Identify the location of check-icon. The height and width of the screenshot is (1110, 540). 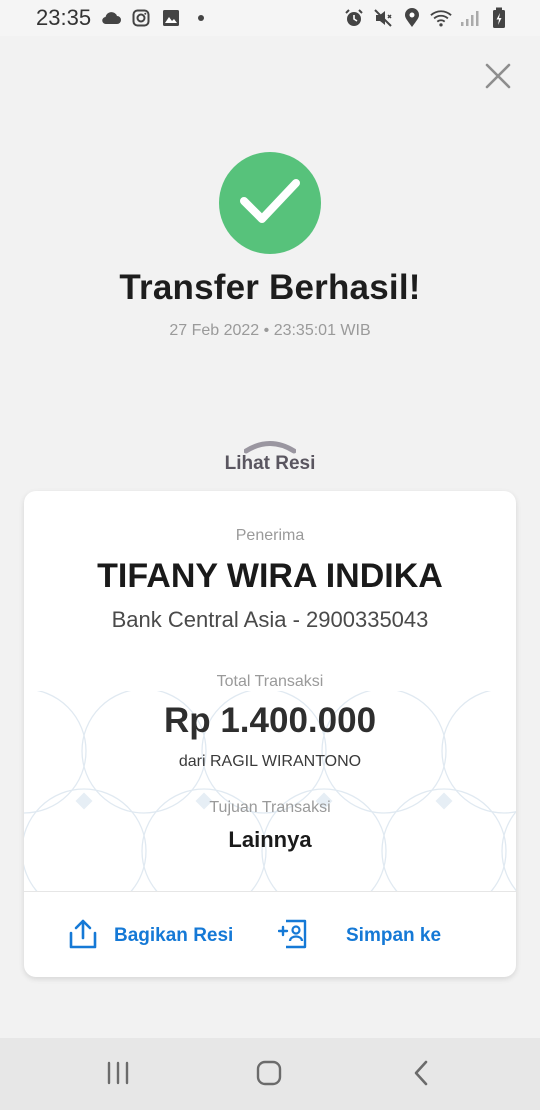
(270, 203).